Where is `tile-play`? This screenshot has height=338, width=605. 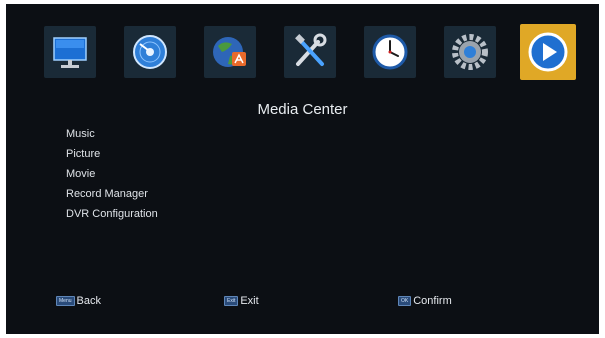
tile-play is located at coordinates (548, 52).